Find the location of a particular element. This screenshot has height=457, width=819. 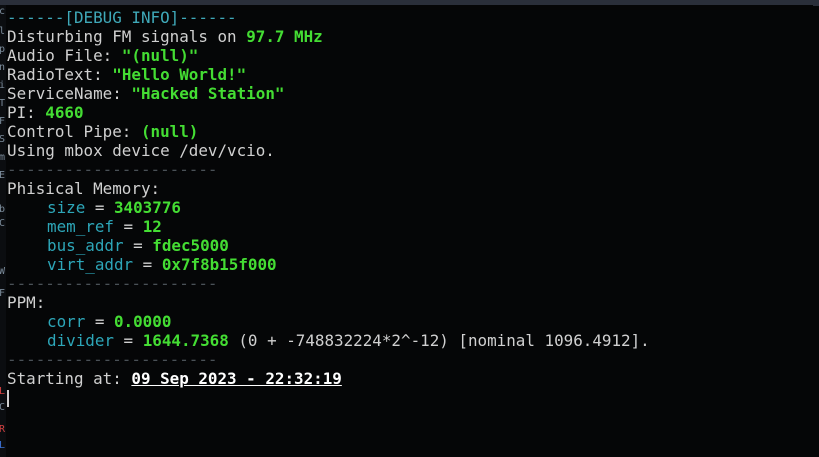

prompt-line is located at coordinates (407, 397).